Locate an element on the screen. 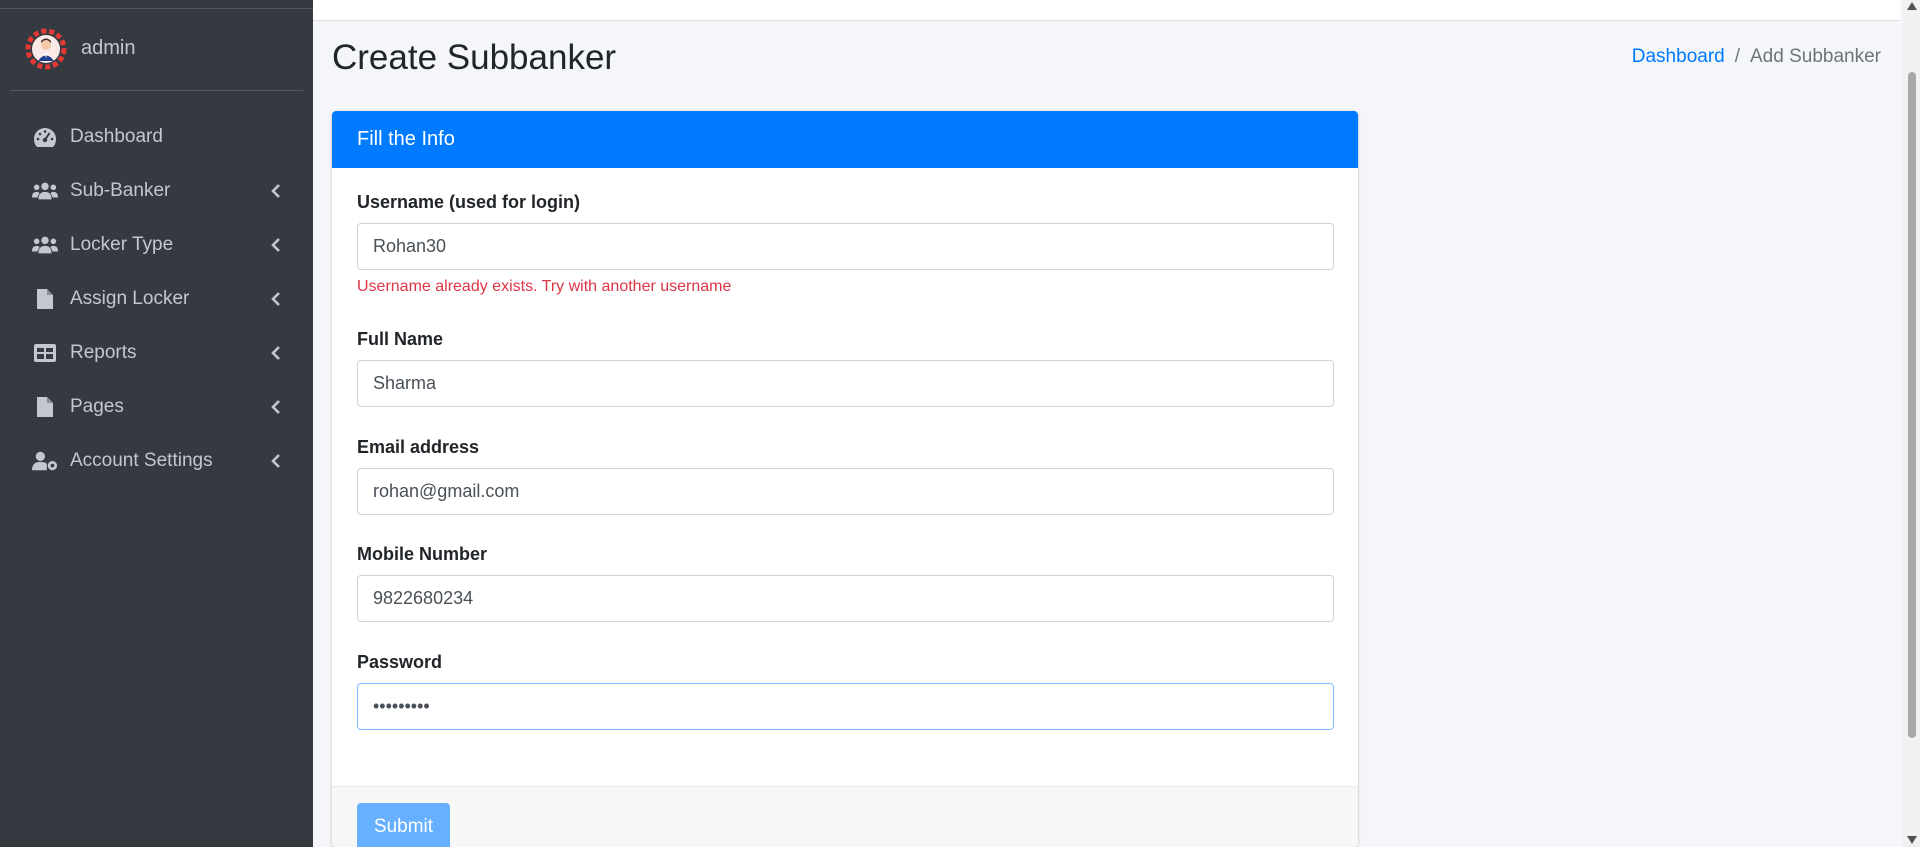 Image resolution: width=1920 pixels, height=847 pixels. sidebar-item-account-settings: Account Settings is located at coordinates (156, 461).